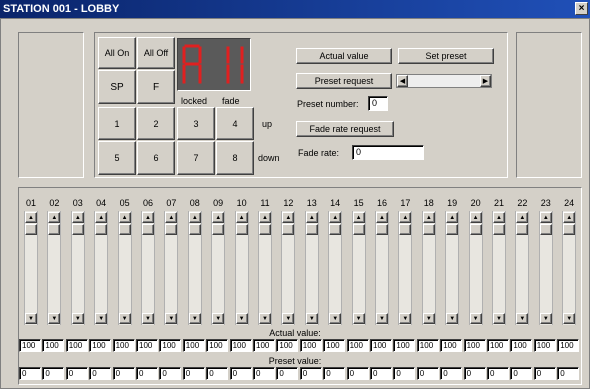  Describe the element at coordinates (378, 103) in the screenshot. I see `preset-number-input: 0` at that location.